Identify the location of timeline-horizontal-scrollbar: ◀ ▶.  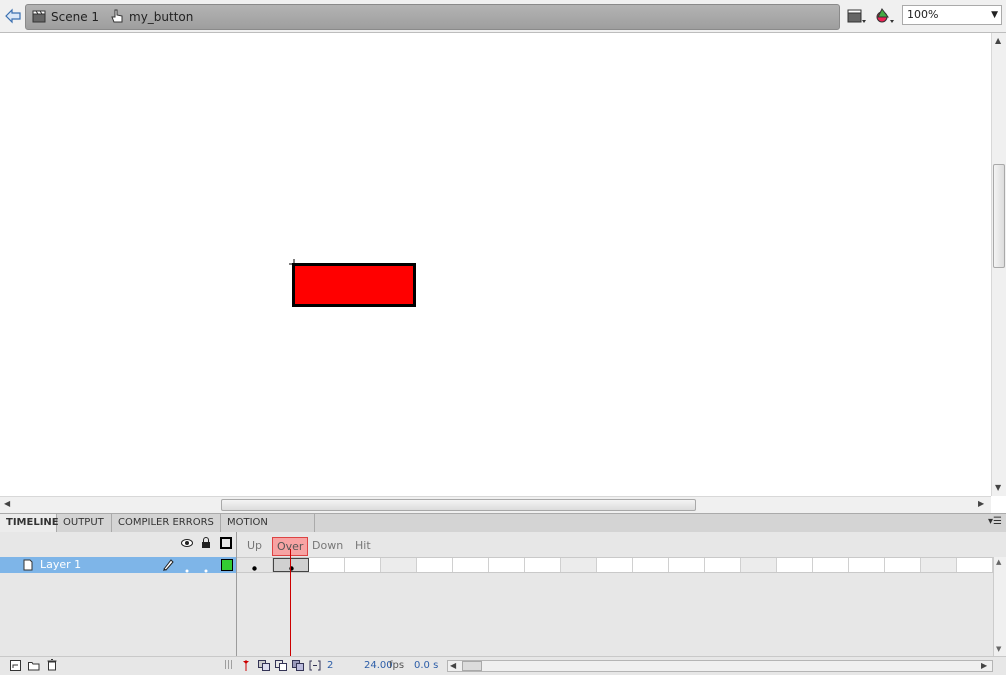
(720, 666).